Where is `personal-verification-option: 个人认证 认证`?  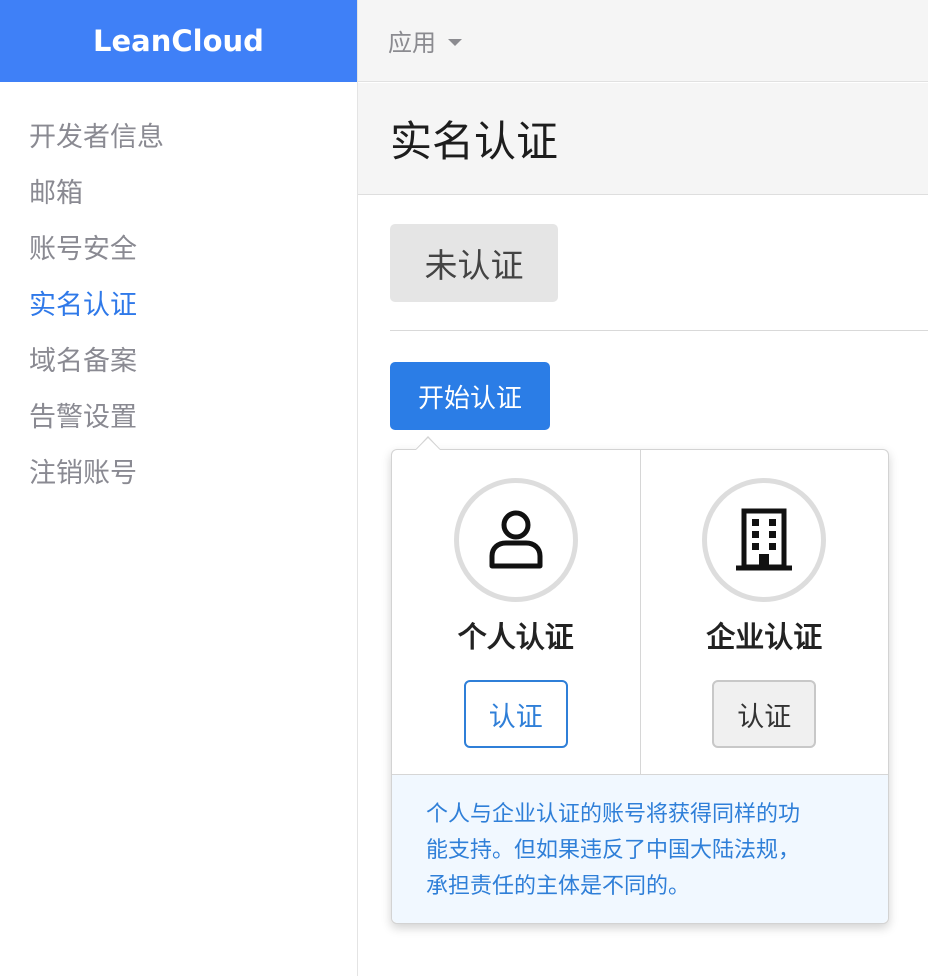 personal-verification-option: 个人认证 认证 is located at coordinates (516, 612).